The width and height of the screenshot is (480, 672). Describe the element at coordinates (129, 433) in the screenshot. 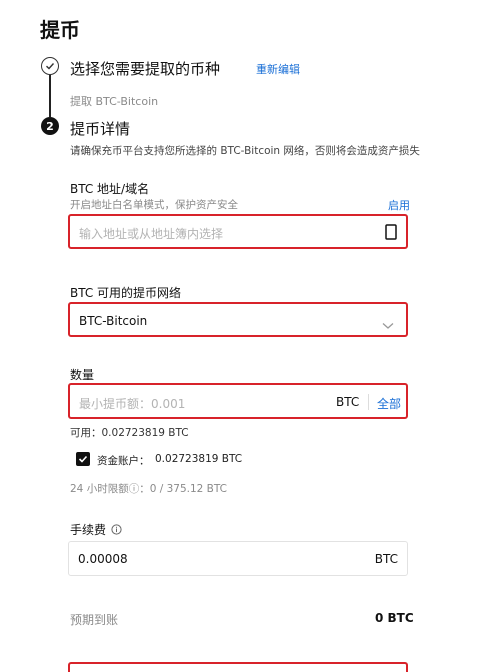

I see `available-balance: 可用：0.02723819 BTC` at that location.